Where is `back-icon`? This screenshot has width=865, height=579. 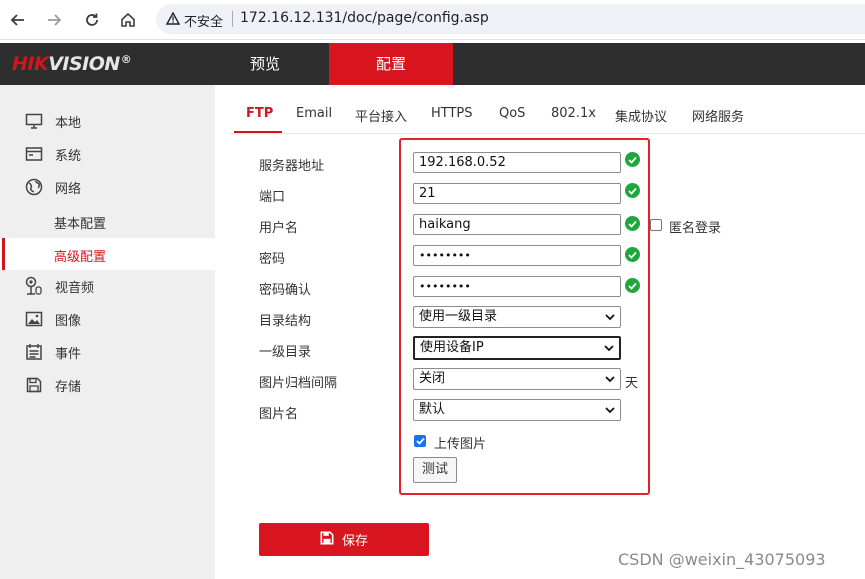 back-icon is located at coordinates (18, 20).